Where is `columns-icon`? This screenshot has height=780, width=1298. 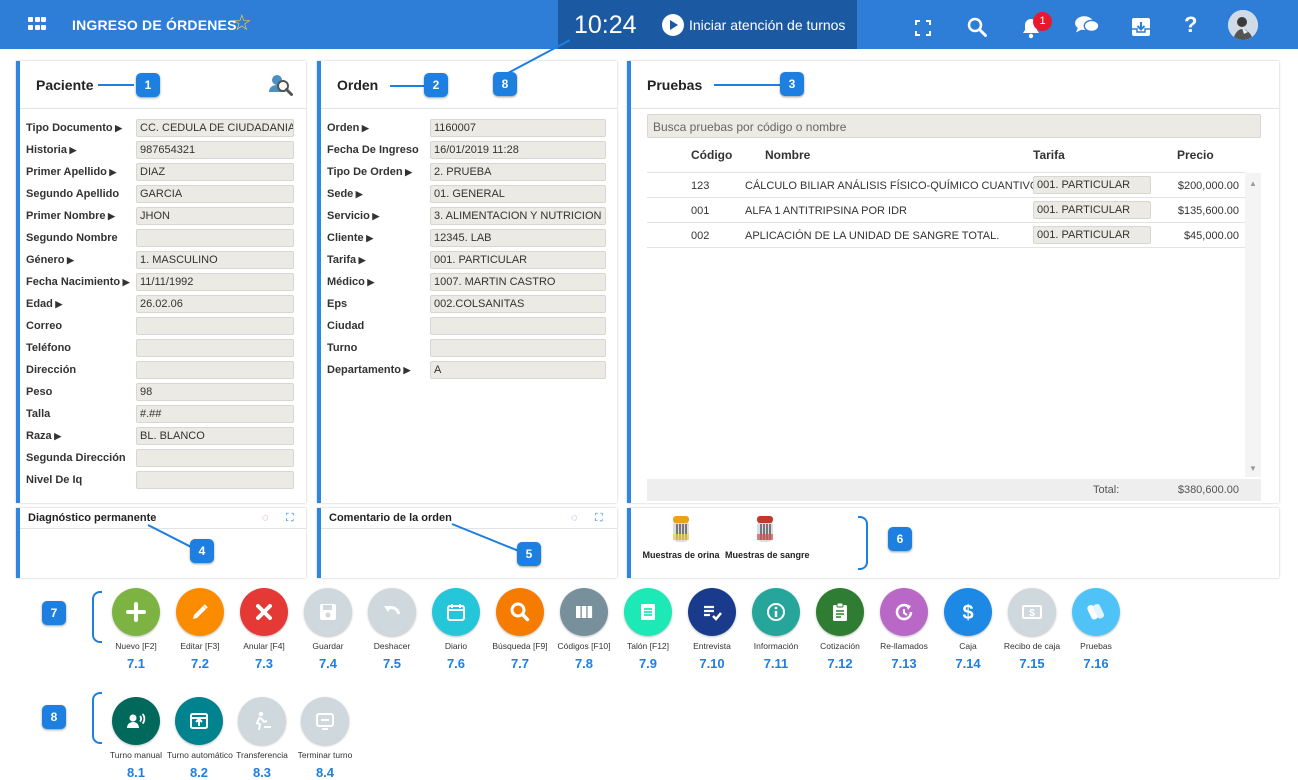
columns-icon is located at coordinates (584, 612).